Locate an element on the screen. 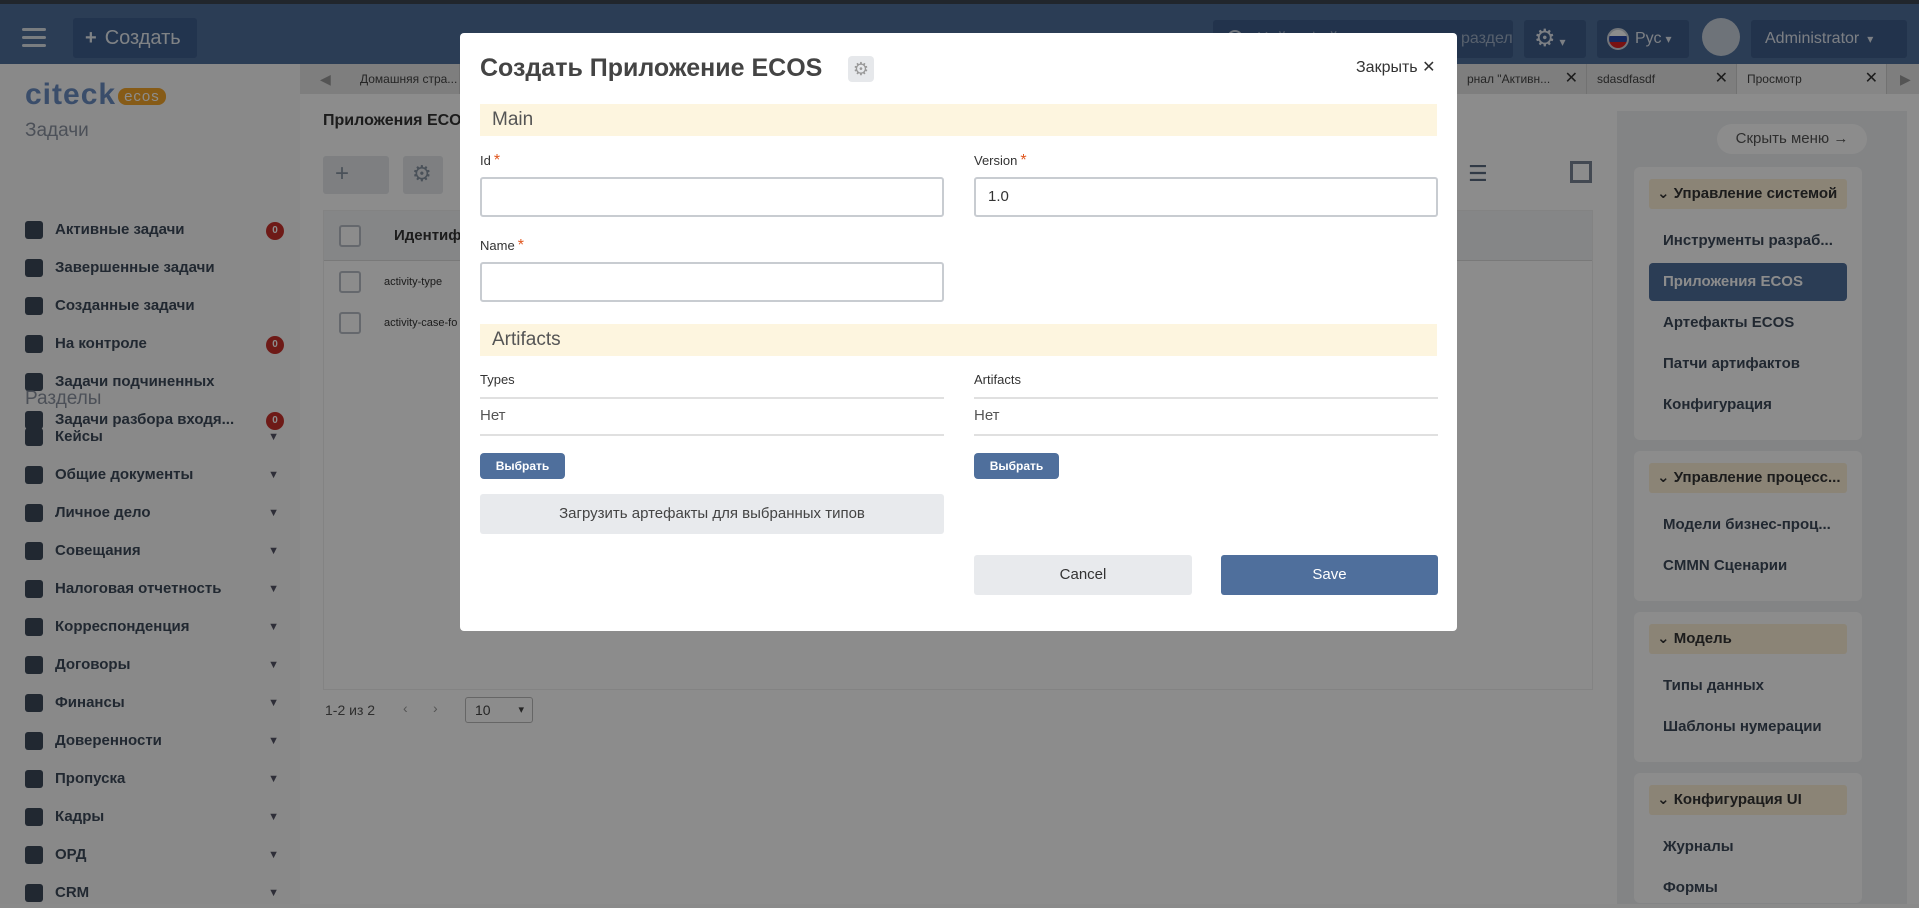 This screenshot has height=908, width=1919. version-label: Version * is located at coordinates (1000, 161).